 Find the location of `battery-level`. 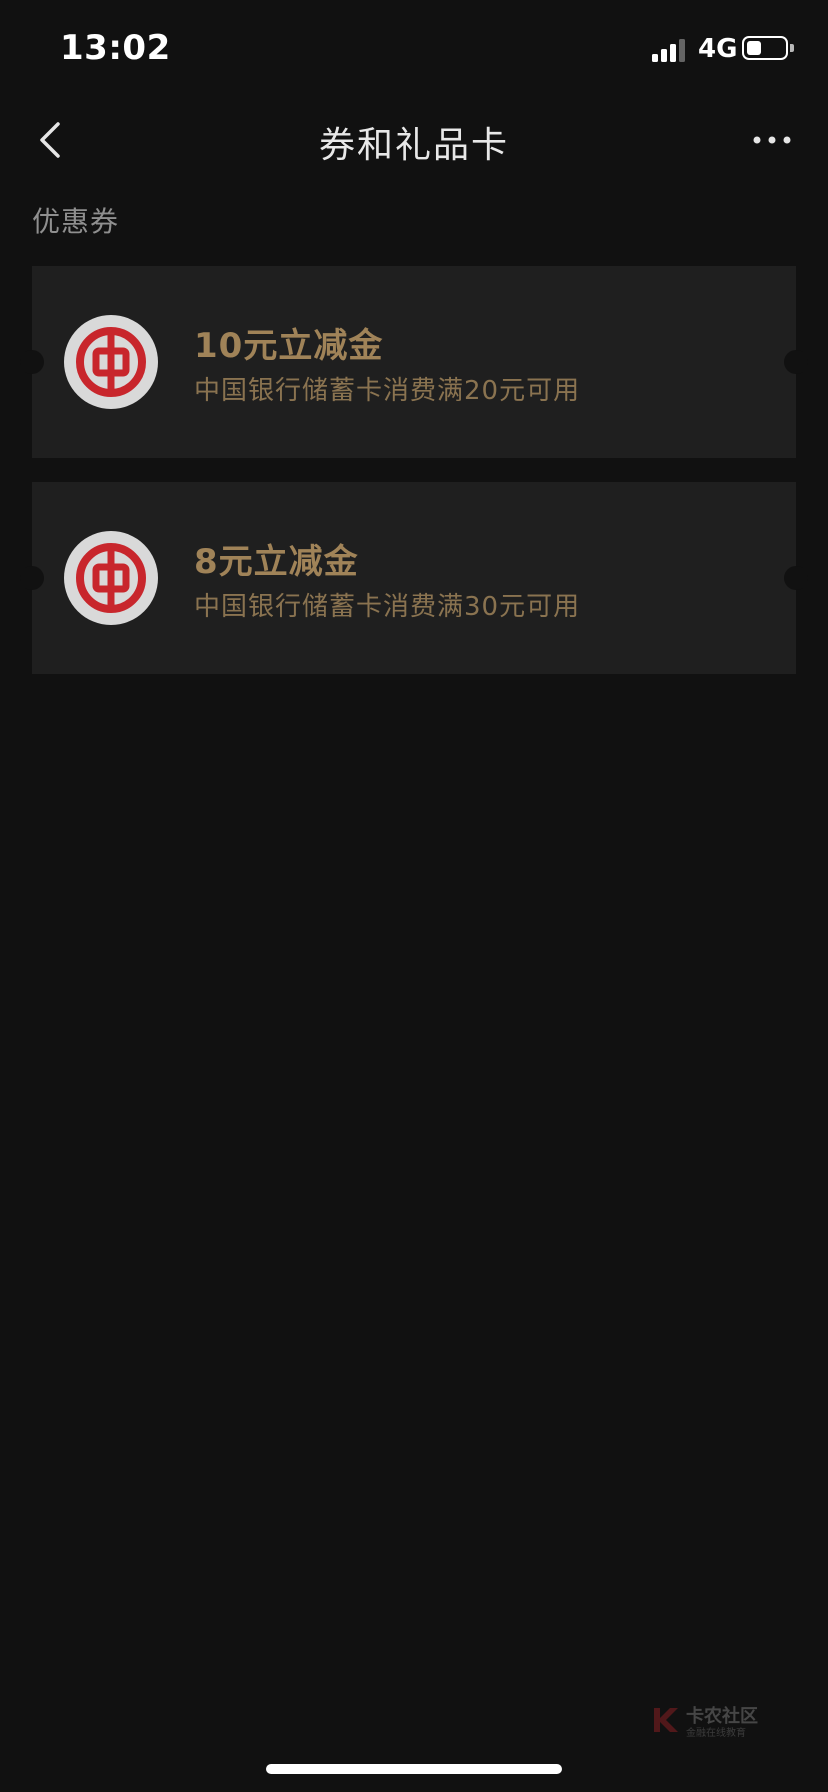

battery-level is located at coordinates (754, 48).